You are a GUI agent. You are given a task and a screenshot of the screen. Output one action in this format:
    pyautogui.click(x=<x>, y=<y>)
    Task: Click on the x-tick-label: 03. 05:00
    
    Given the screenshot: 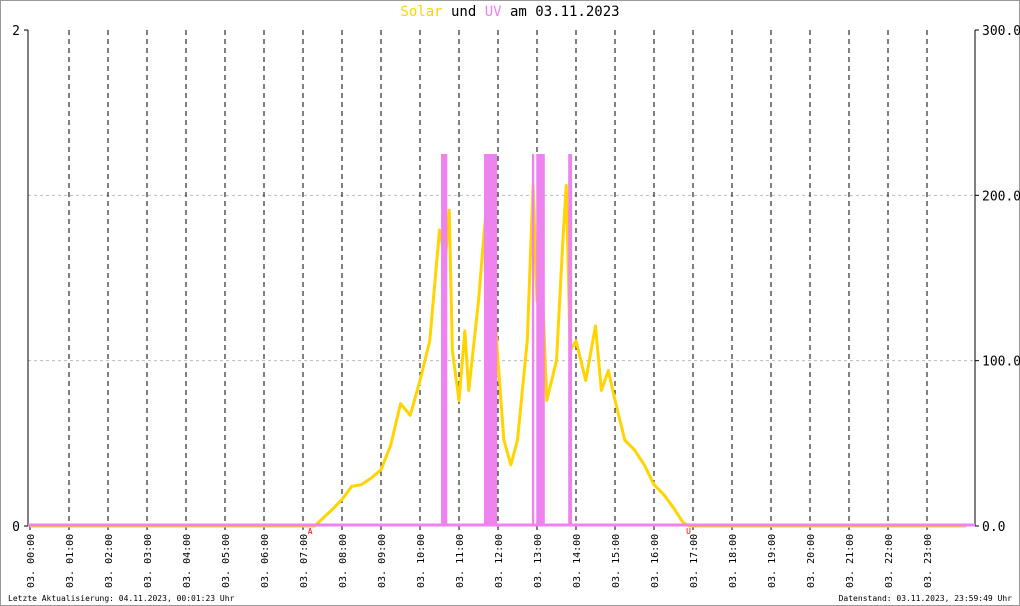 What is the action you would take?
    pyautogui.click(x=226, y=561)
    